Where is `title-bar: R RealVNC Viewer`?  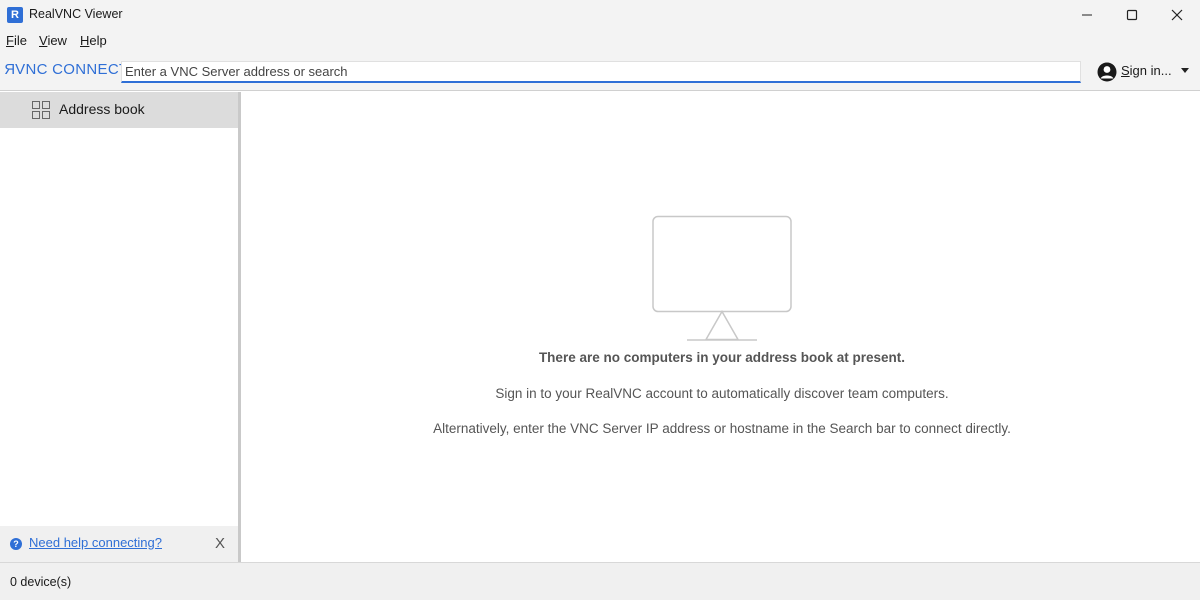 title-bar: R RealVNC Viewer is located at coordinates (600, 15).